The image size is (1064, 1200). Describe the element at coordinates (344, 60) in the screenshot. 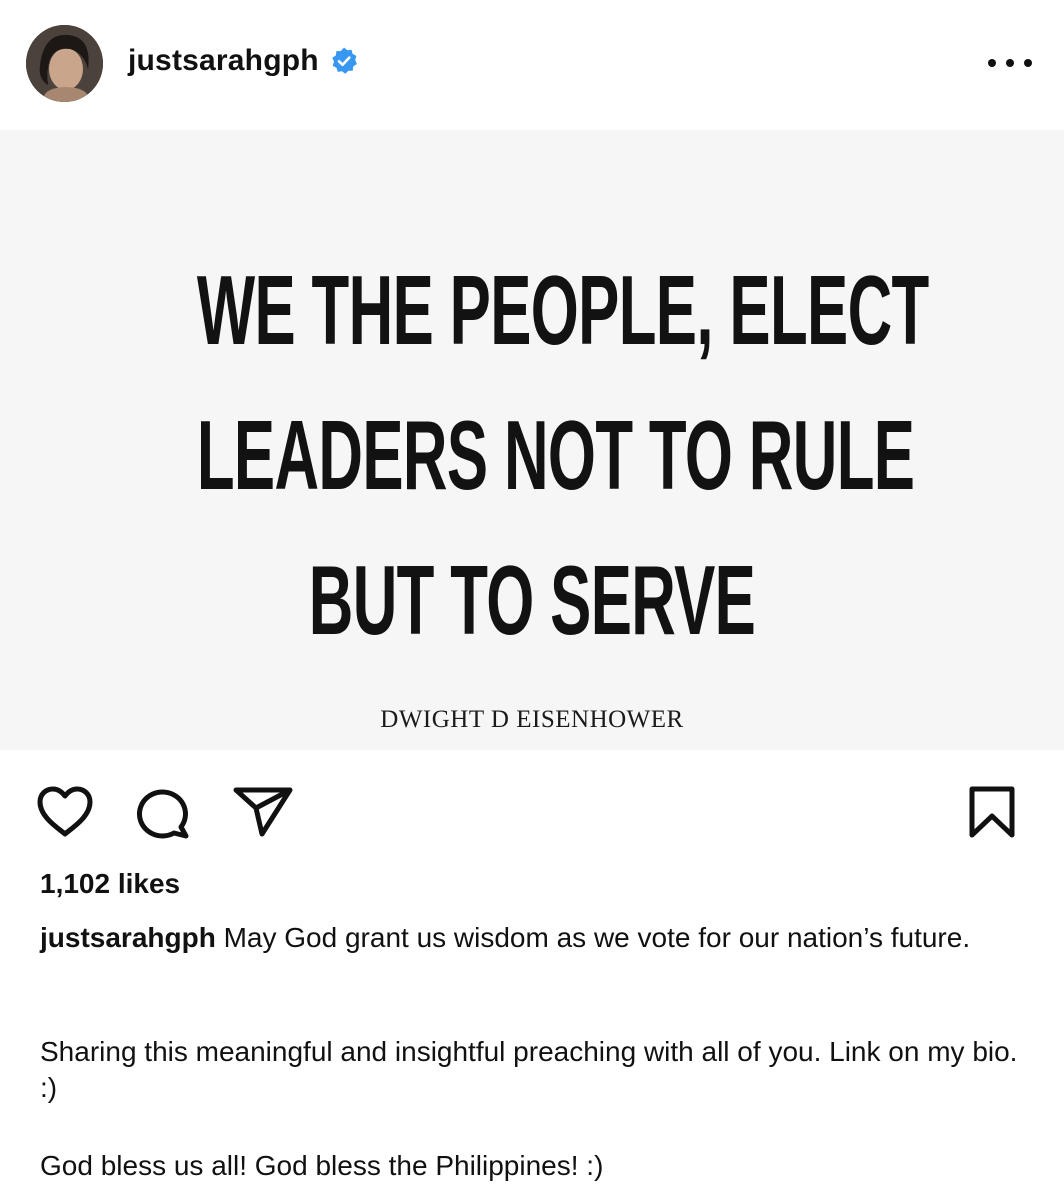

I see `verified-badge-icon` at that location.